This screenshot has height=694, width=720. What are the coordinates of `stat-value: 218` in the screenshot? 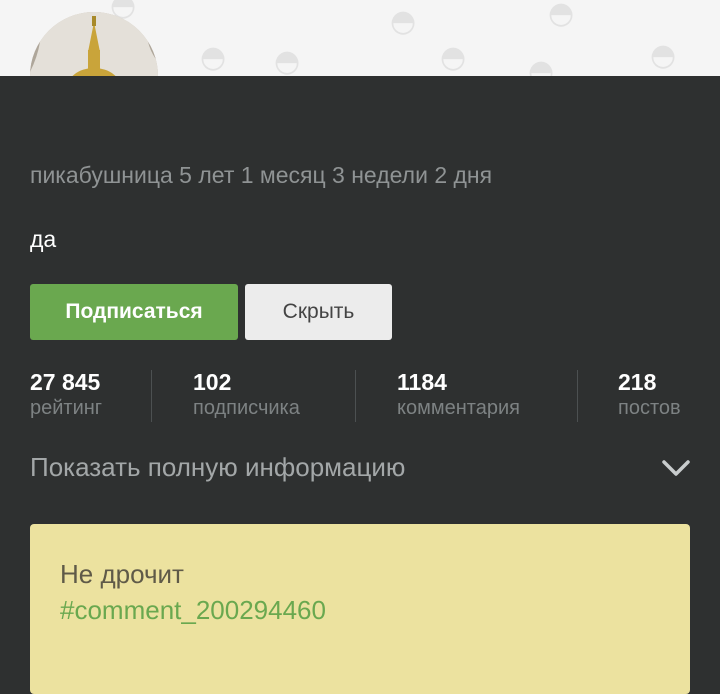 It's located at (637, 382).